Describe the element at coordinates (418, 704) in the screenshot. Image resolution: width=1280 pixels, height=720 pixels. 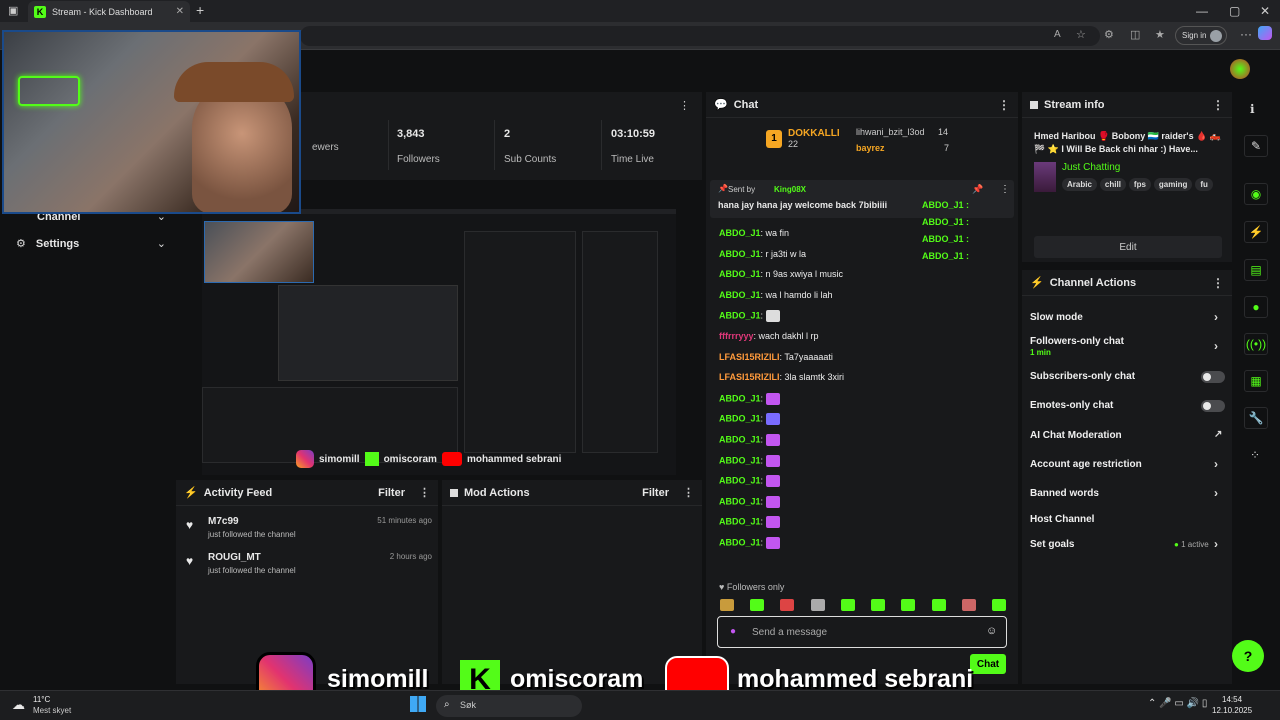
I see `start-icon` at that location.